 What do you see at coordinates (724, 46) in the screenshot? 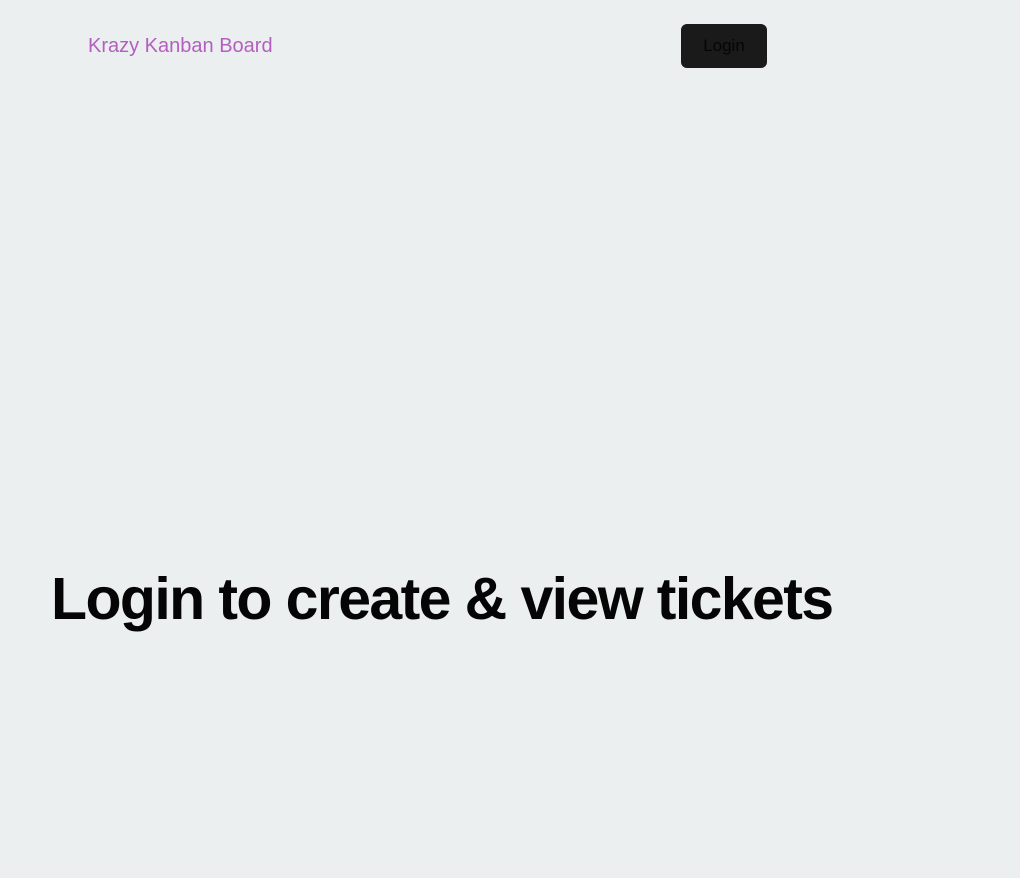
I see `login-button: Login` at bounding box center [724, 46].